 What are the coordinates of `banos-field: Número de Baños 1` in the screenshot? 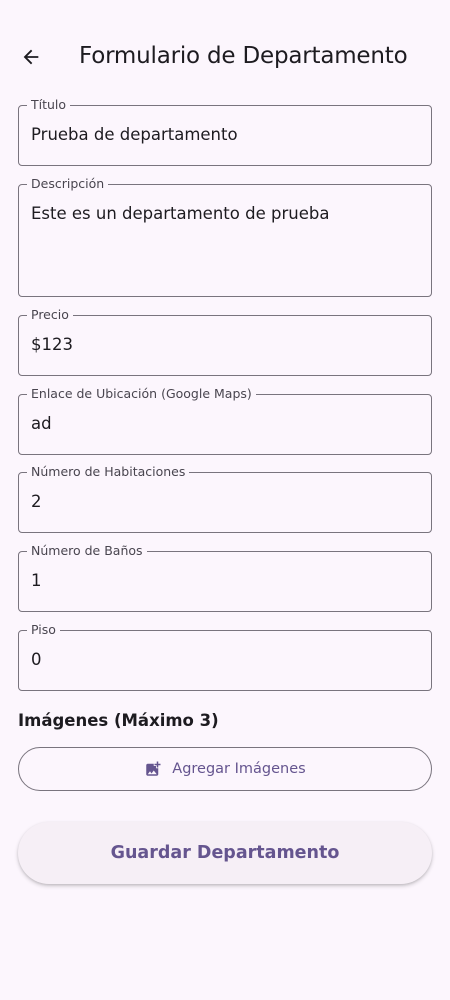 It's located at (225, 577).